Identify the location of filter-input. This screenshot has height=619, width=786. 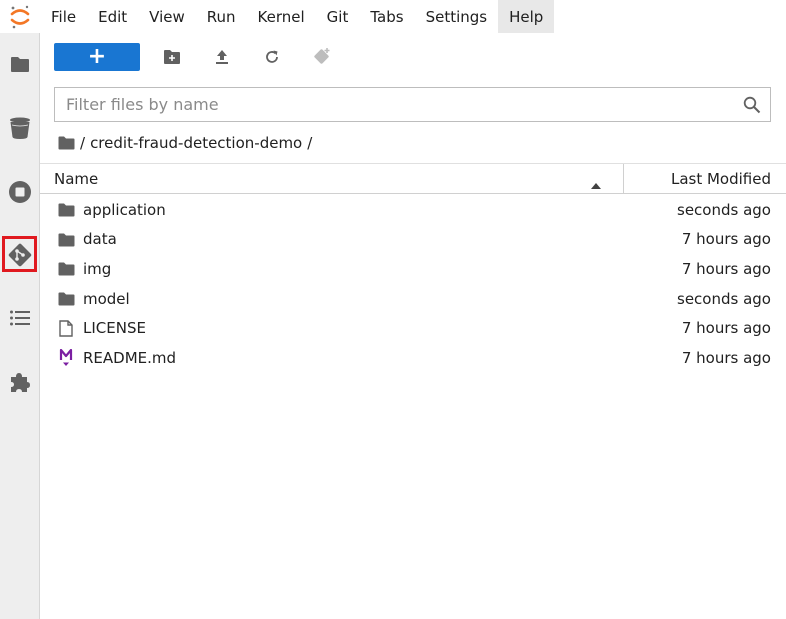
(394, 104).